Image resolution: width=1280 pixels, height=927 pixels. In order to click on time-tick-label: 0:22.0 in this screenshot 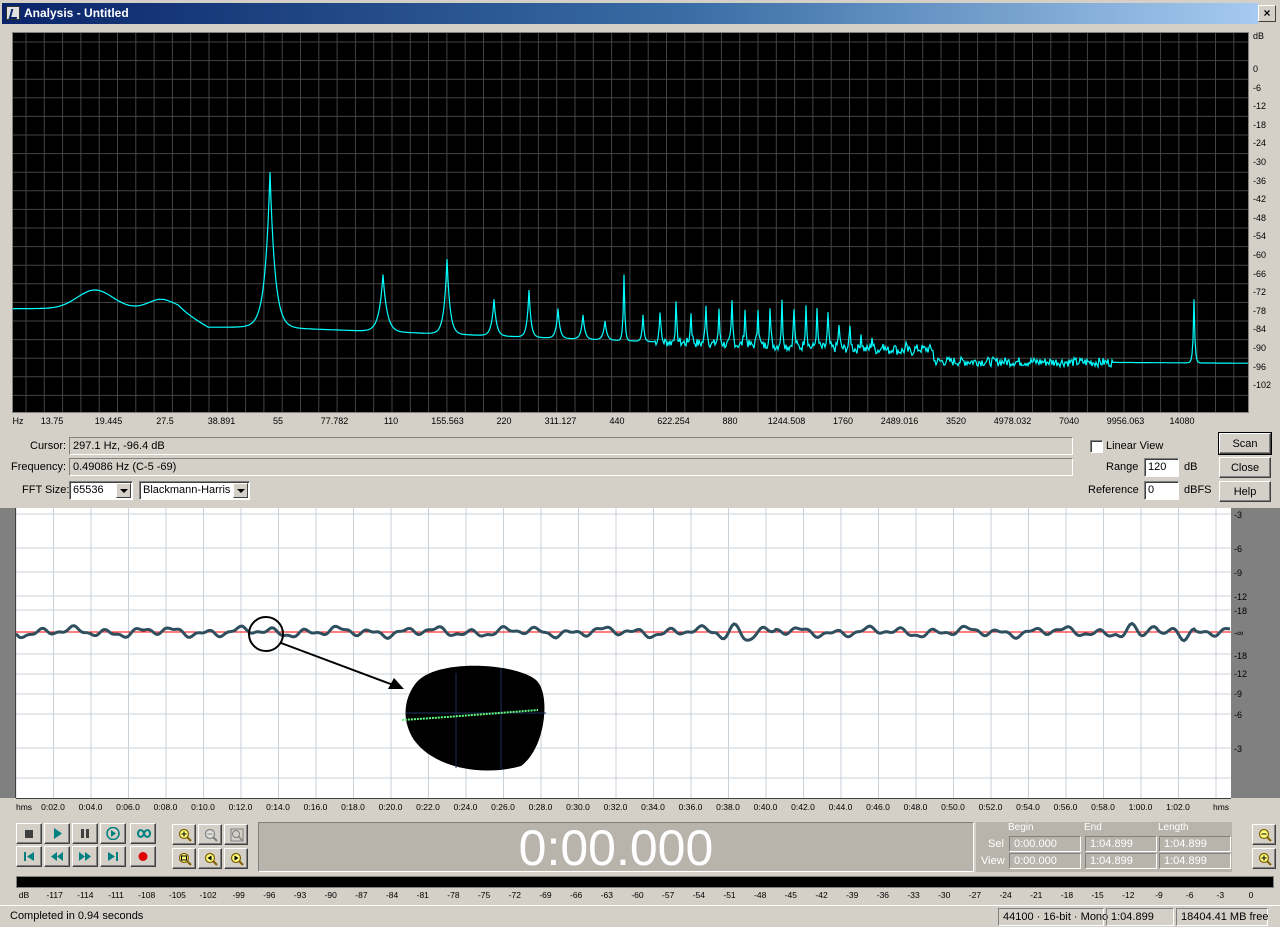, I will do `click(428, 807)`.